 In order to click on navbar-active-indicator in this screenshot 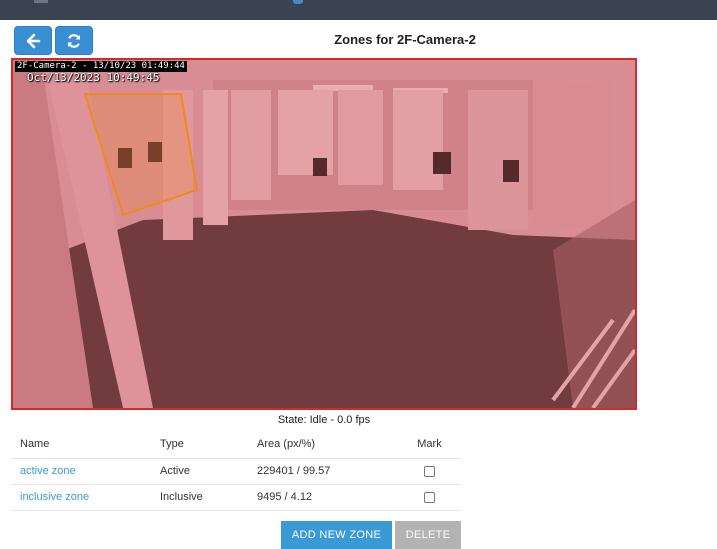, I will do `click(298, 2)`.